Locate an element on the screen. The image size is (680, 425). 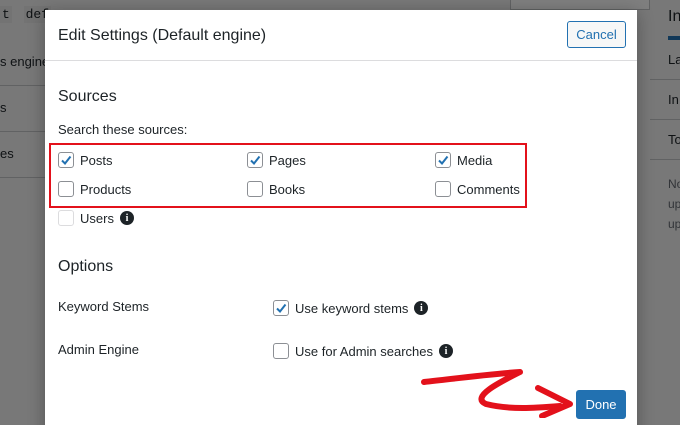
keyword-stems-checkbox is located at coordinates (281, 308).